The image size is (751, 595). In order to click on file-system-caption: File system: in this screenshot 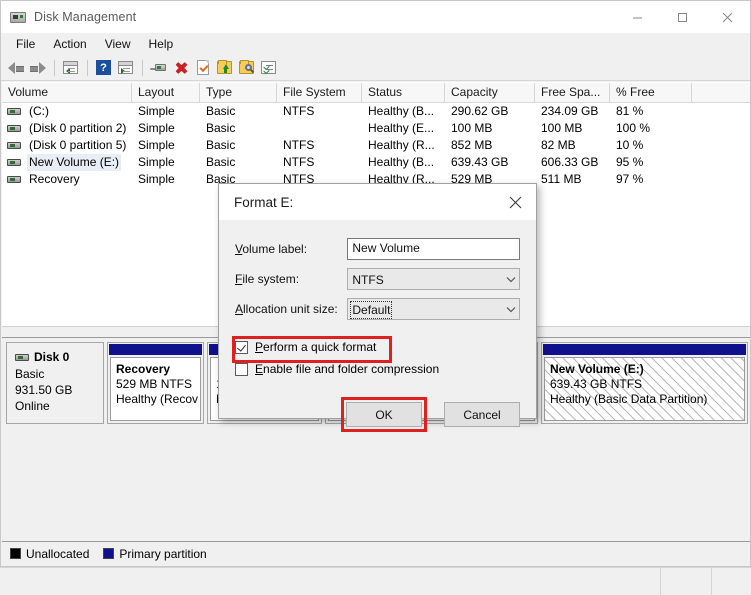, I will do `click(267, 279)`.